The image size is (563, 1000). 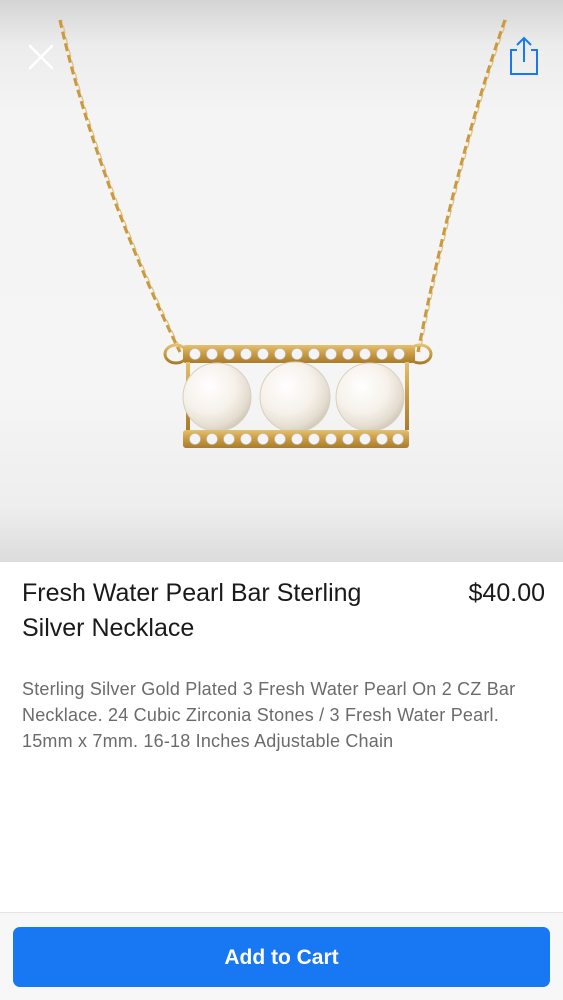 I want to click on add-to-cart-button: Add to Cart, so click(x=281, y=957).